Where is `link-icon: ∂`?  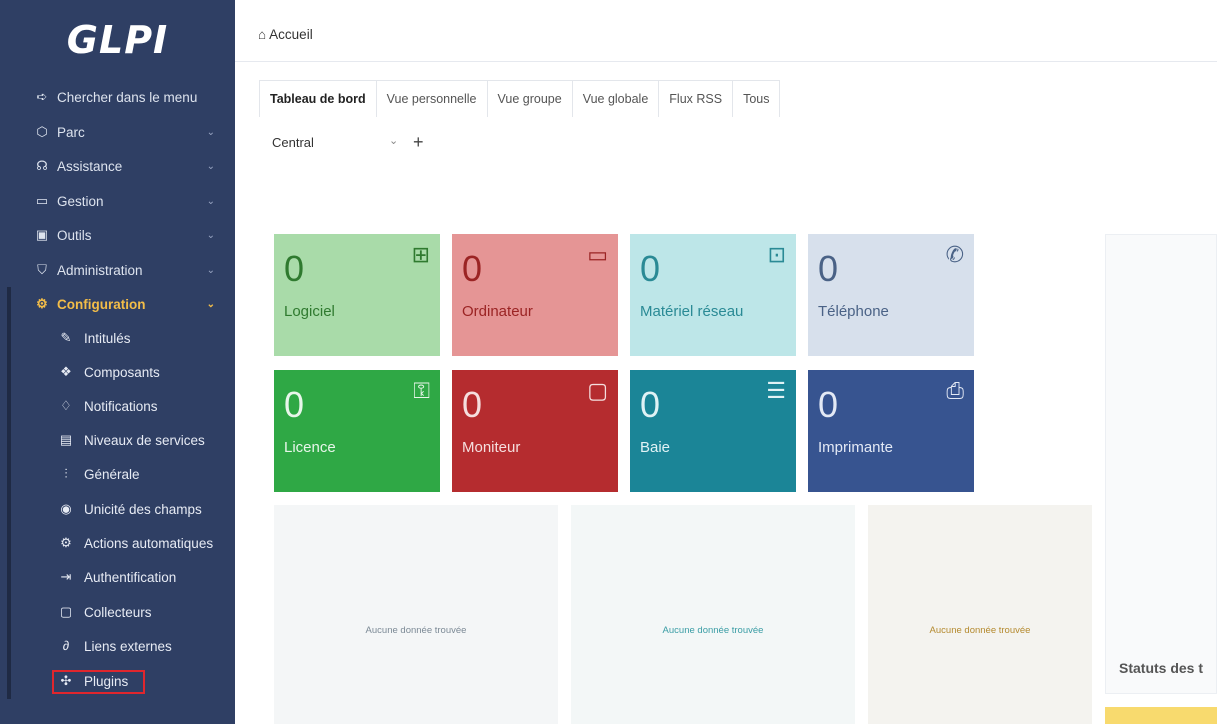
link-icon: ∂ is located at coordinates (66, 645).